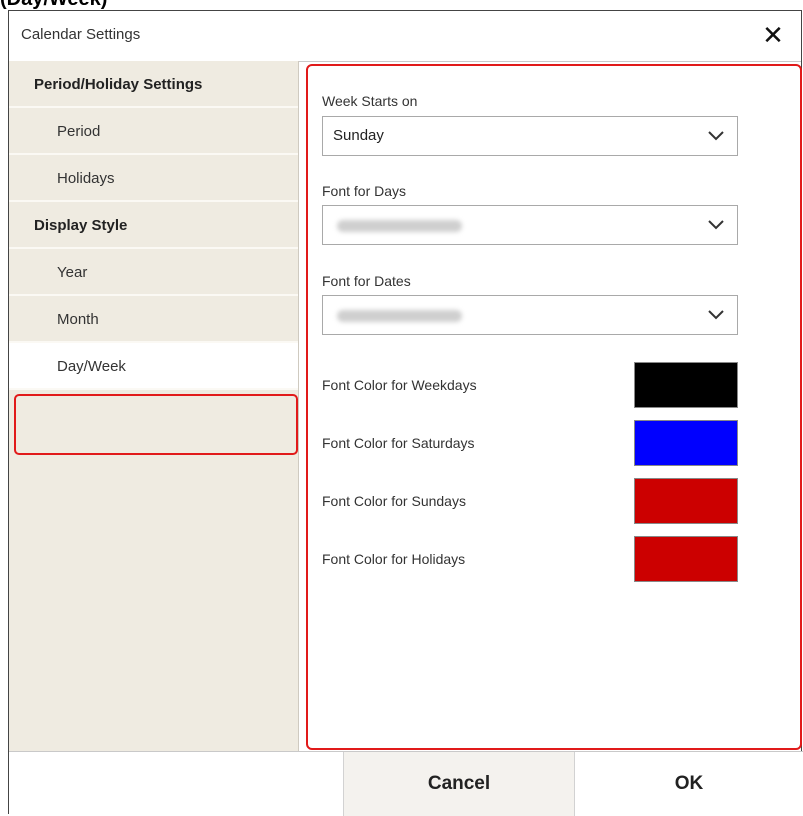 This screenshot has width=803, height=816. Describe the element at coordinates (459, 784) in the screenshot. I see `cancel-button: Cancel` at that location.